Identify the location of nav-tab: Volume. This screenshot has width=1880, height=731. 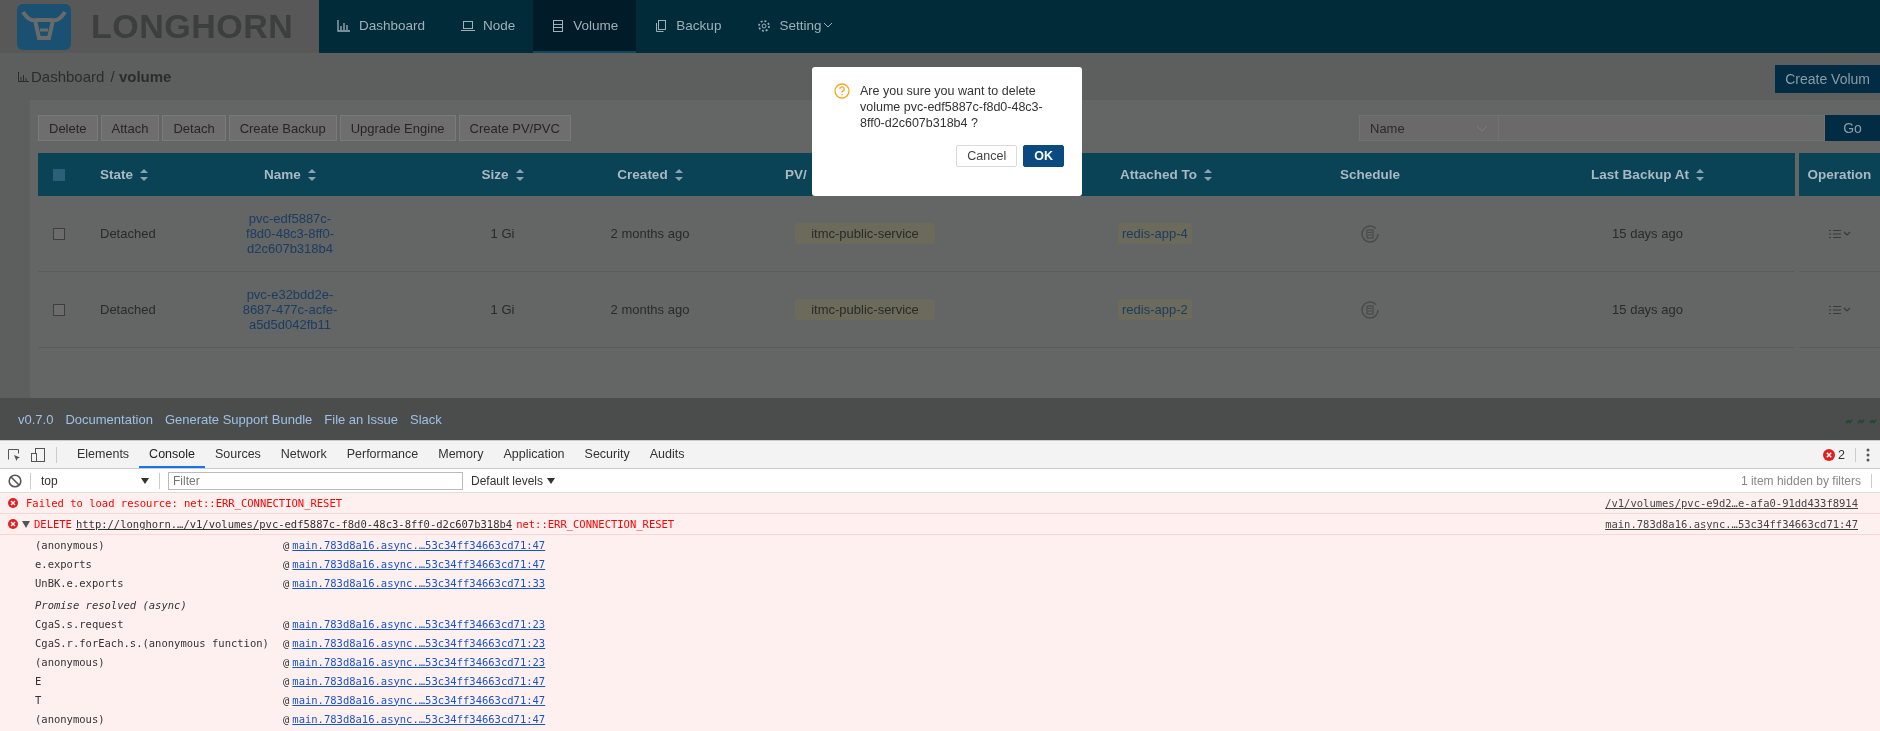
(585, 26).